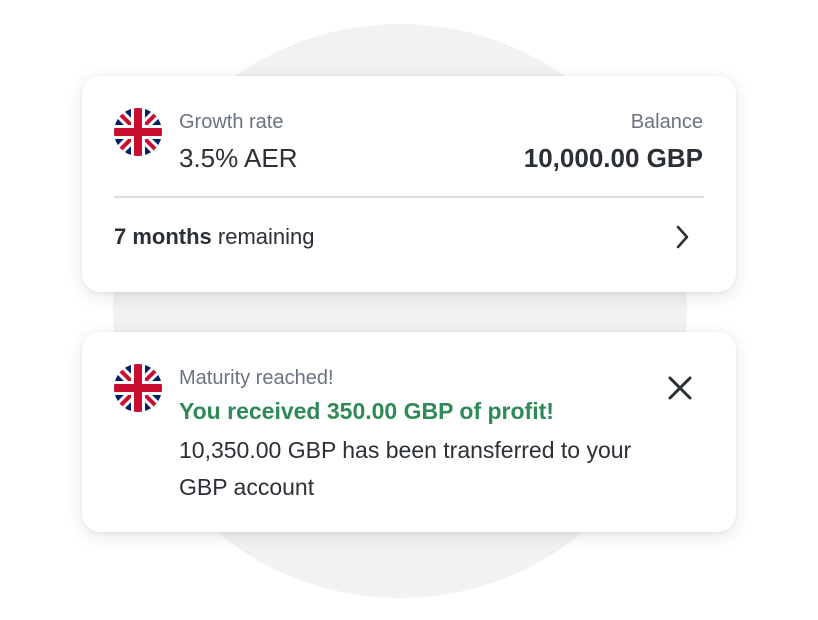  What do you see at coordinates (680, 388) in the screenshot?
I see `close-icon` at bounding box center [680, 388].